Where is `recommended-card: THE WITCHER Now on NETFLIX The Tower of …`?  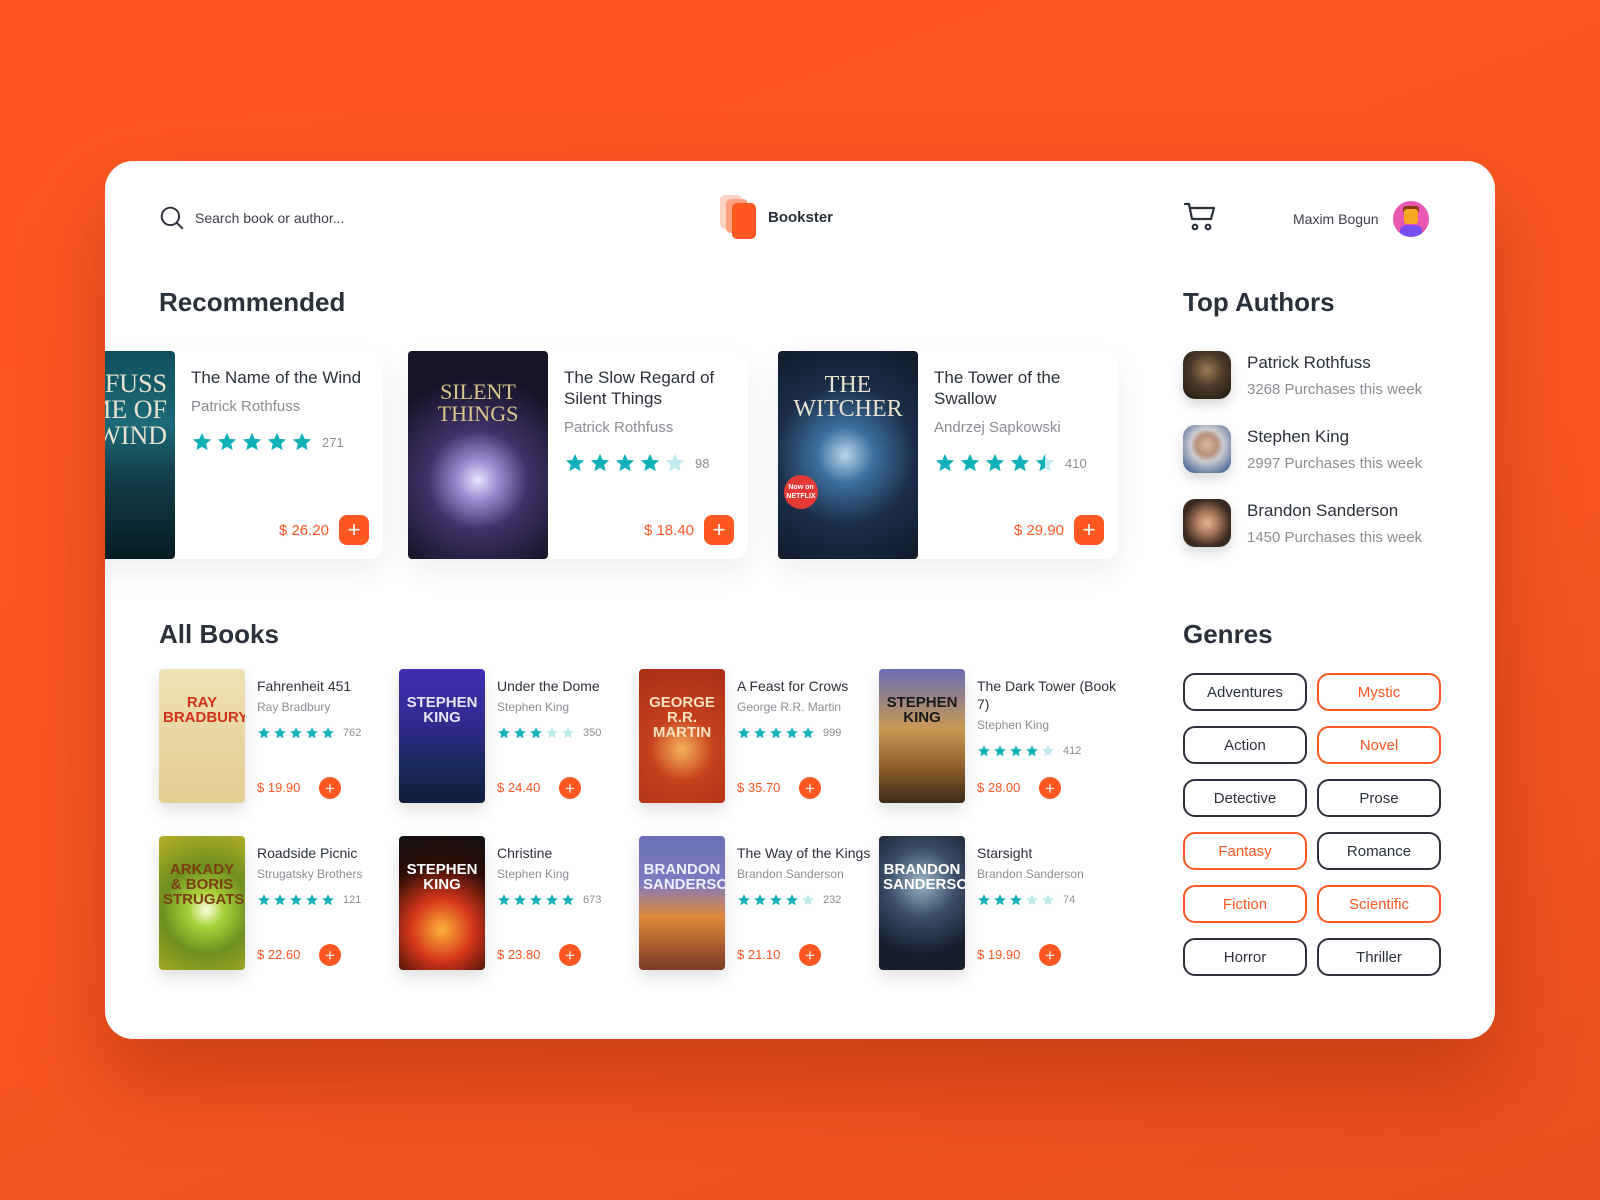 recommended-card: THE WITCHER Now on NETFLIX The Tower of … is located at coordinates (948, 455).